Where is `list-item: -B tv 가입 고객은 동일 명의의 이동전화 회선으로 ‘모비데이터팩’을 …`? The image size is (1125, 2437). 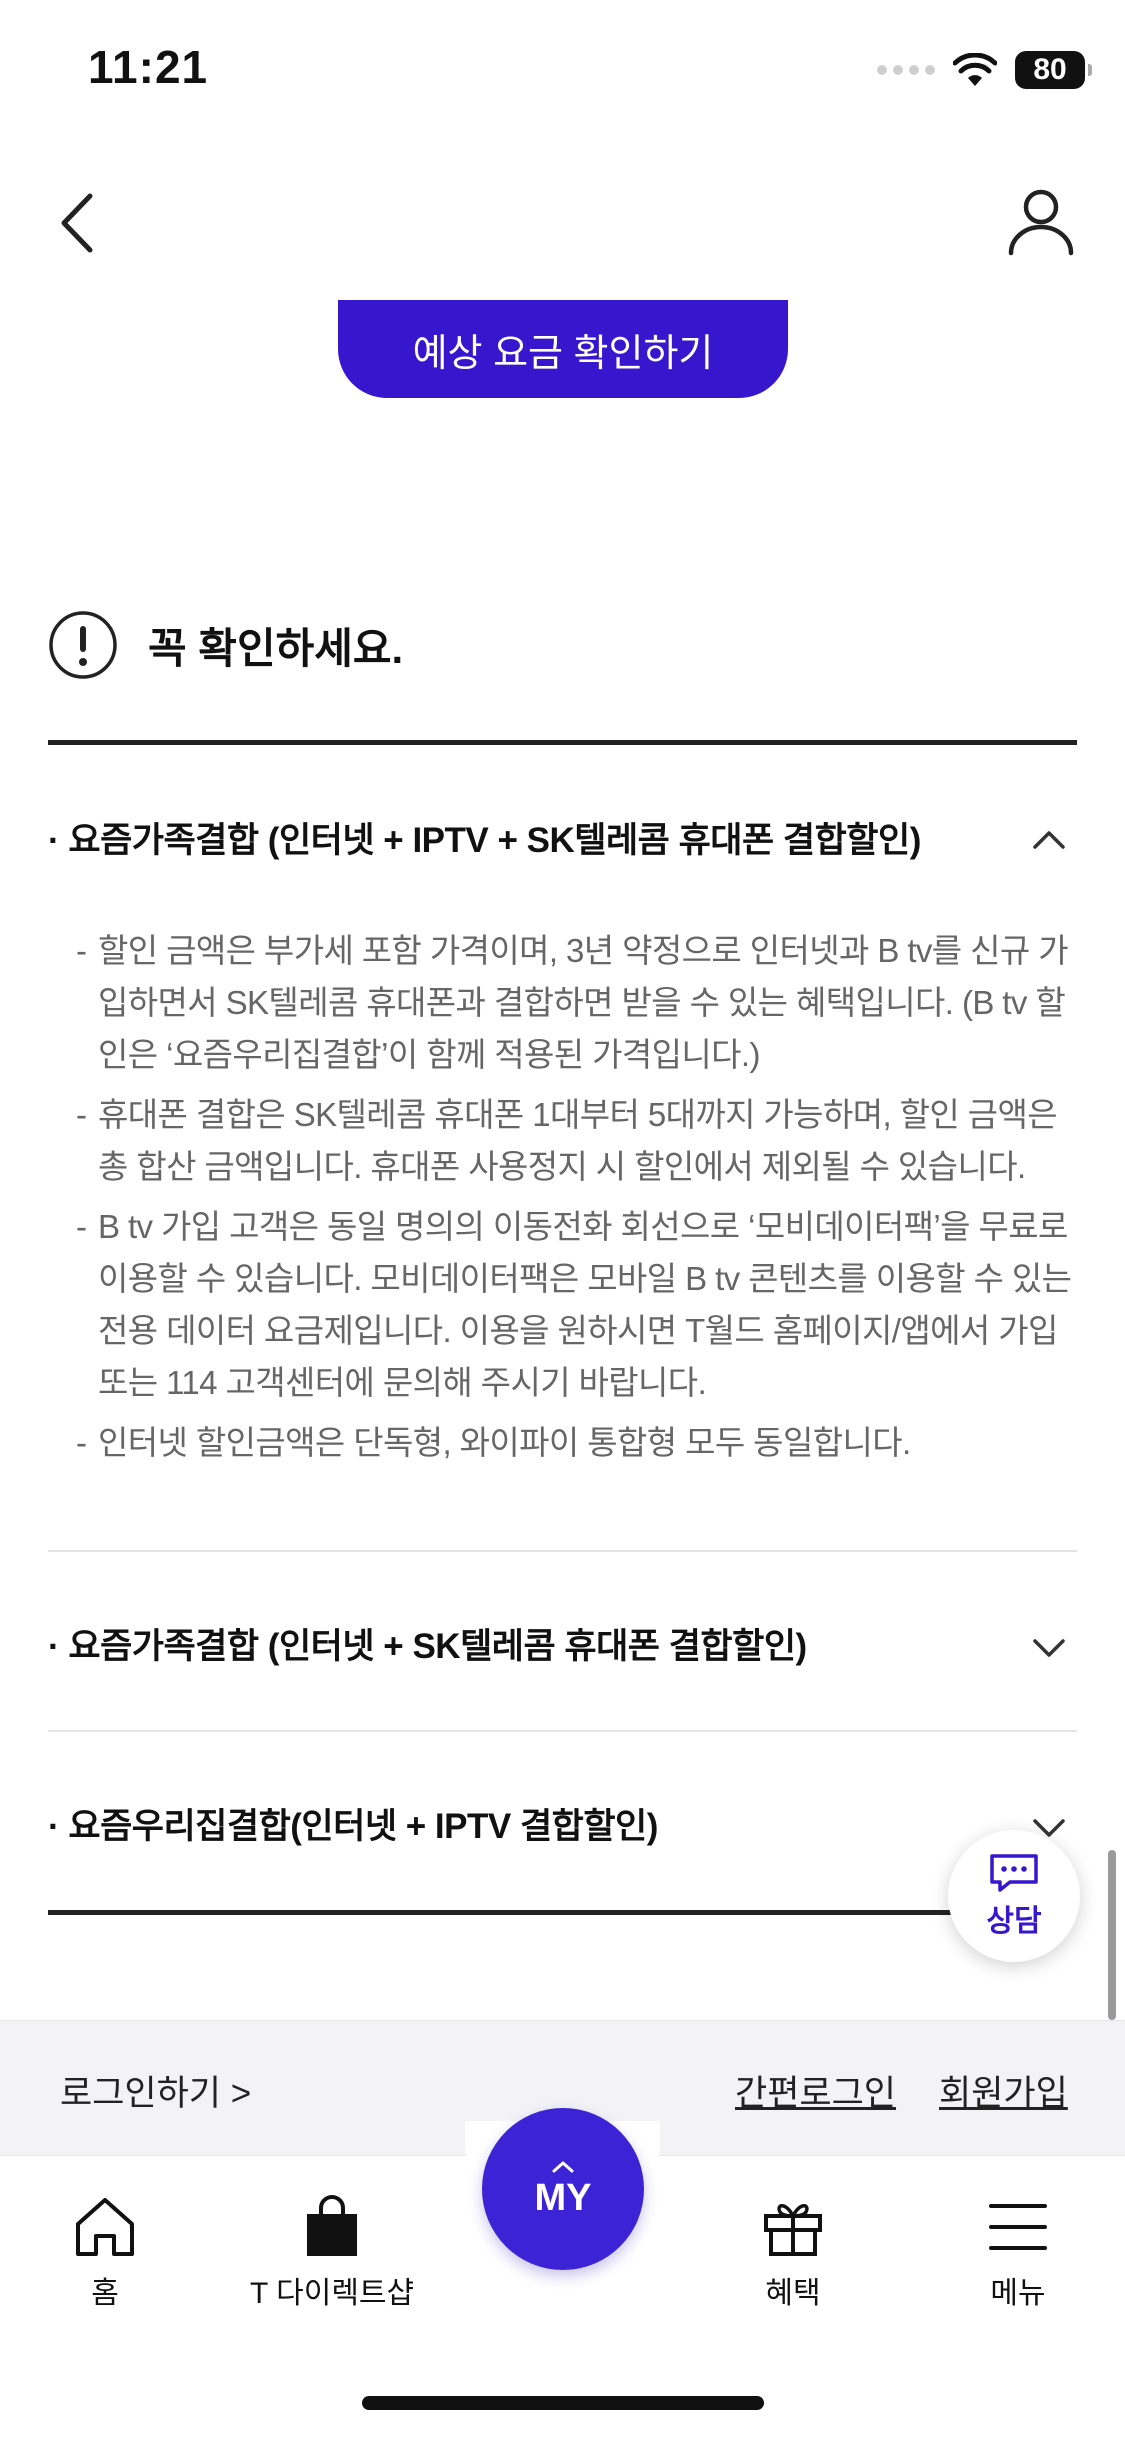 list-item: -B tv 가입 고객은 동일 명의의 이동전화 회선으로 ‘모비데이터팩’을 … is located at coordinates (574, 1304).